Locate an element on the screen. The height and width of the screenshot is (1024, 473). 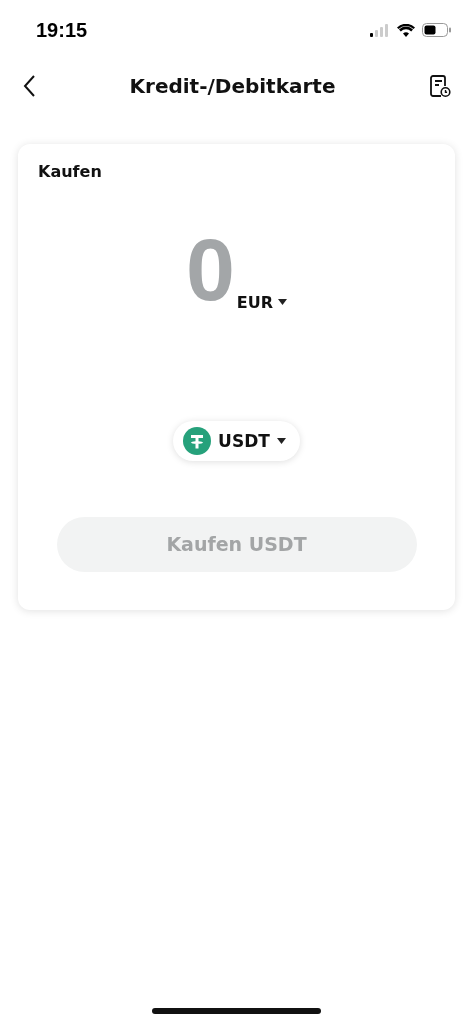
battery-icon is located at coordinates (436, 30).